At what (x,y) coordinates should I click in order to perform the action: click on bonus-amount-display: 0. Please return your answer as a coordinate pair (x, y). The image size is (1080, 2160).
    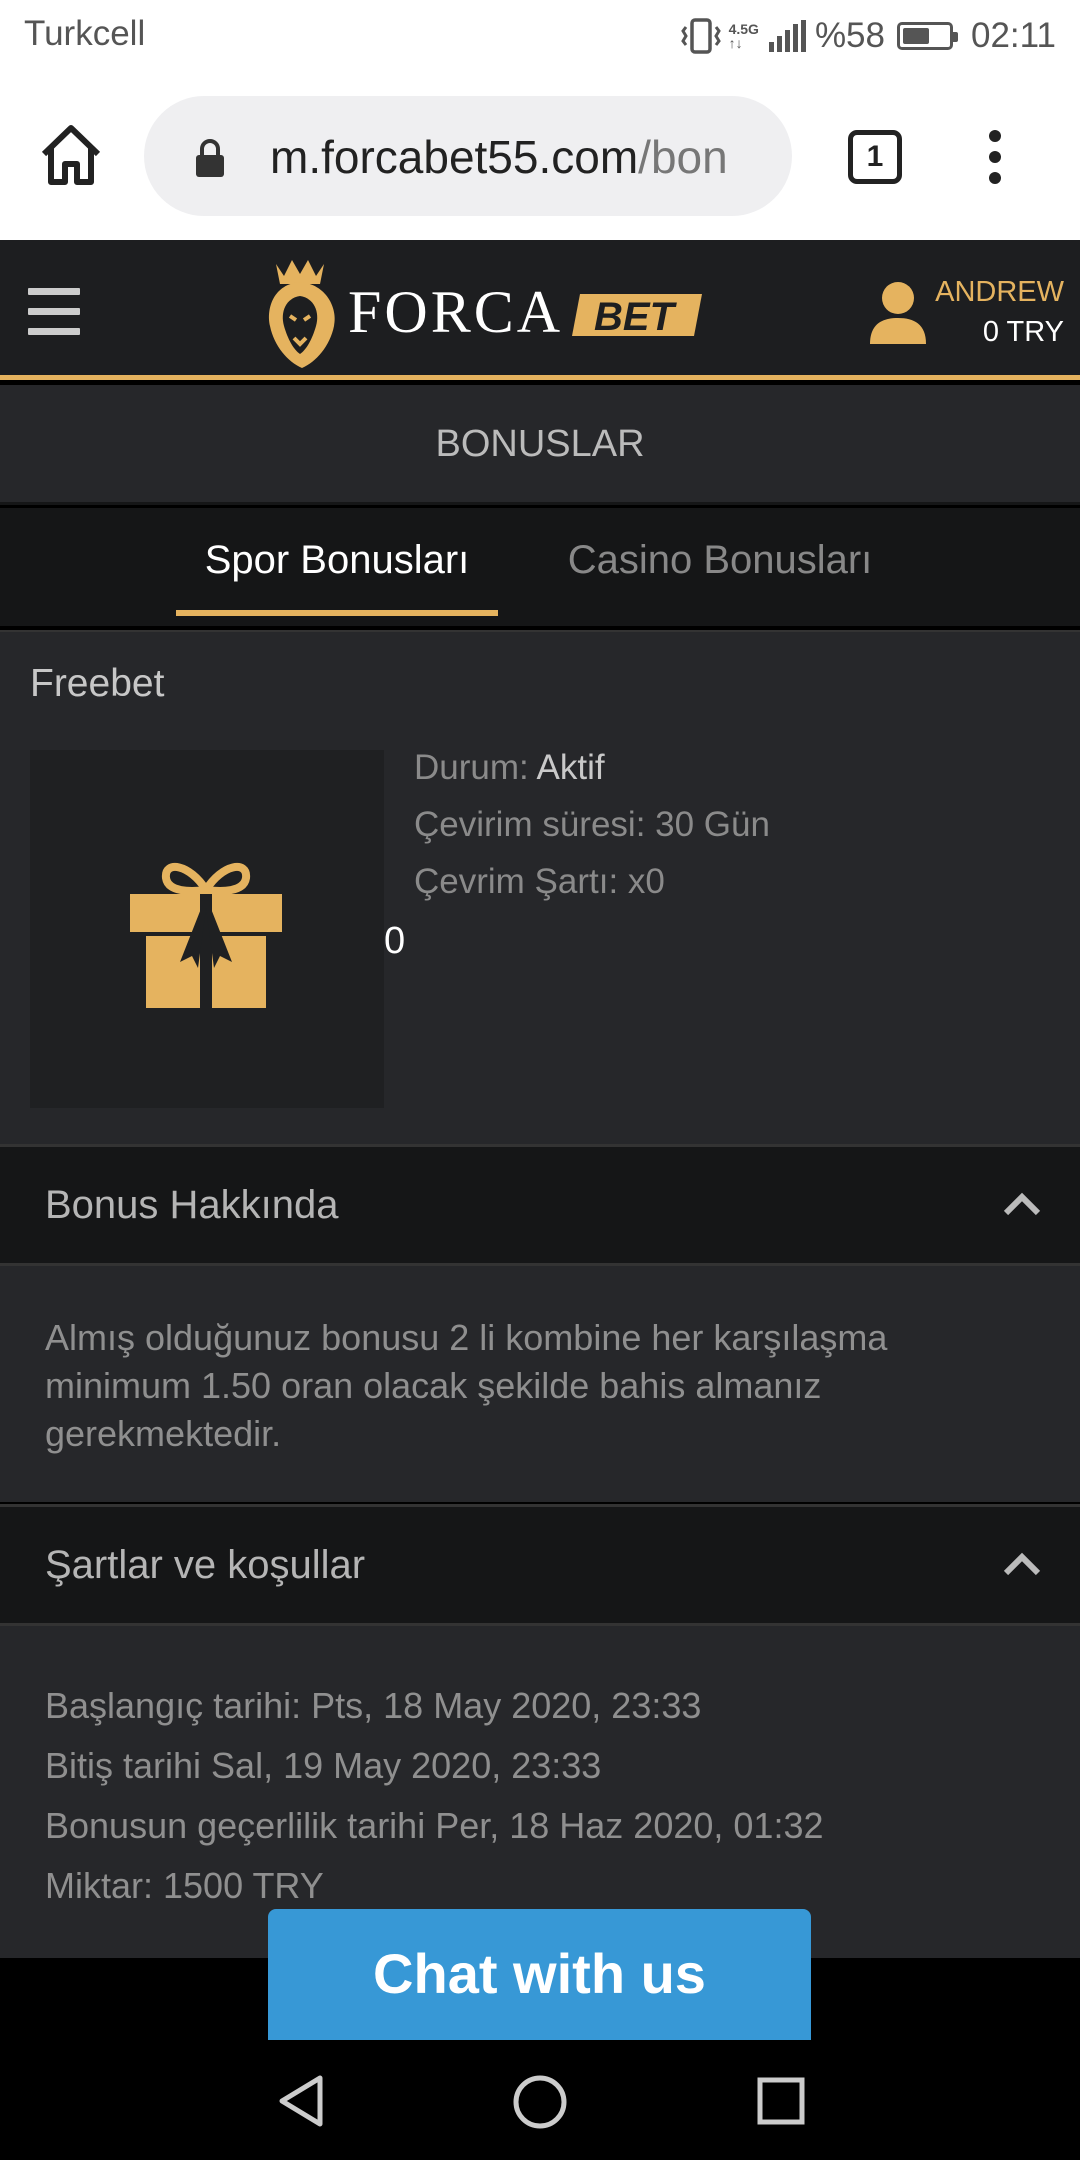
    Looking at the image, I should click on (395, 941).